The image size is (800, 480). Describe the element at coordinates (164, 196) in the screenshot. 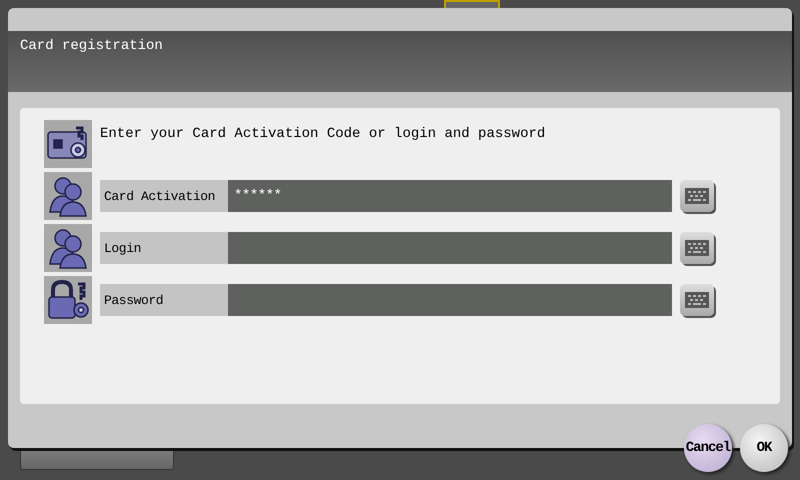

I see `field-label: Card Activation` at that location.